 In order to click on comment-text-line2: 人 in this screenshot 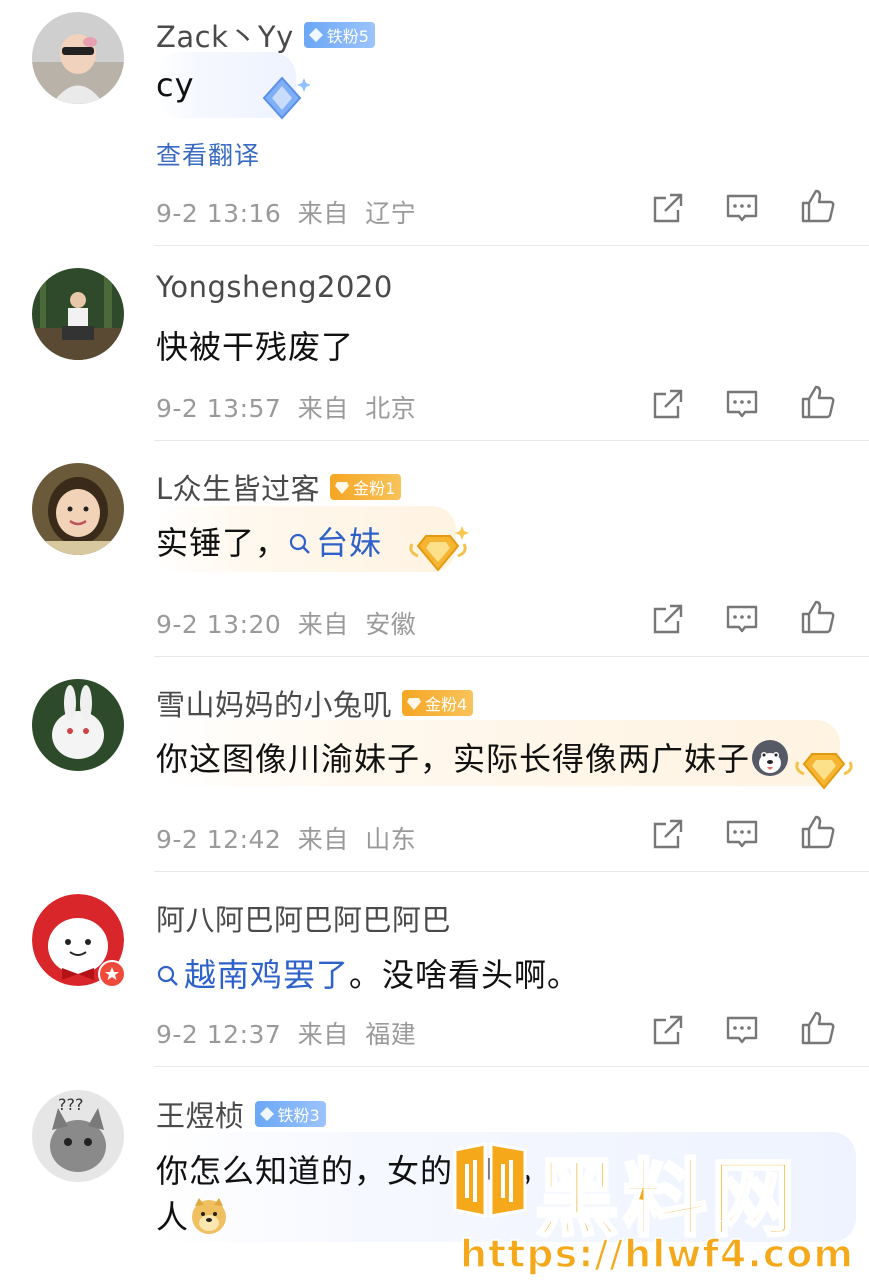, I will do `click(192, 1215)`.